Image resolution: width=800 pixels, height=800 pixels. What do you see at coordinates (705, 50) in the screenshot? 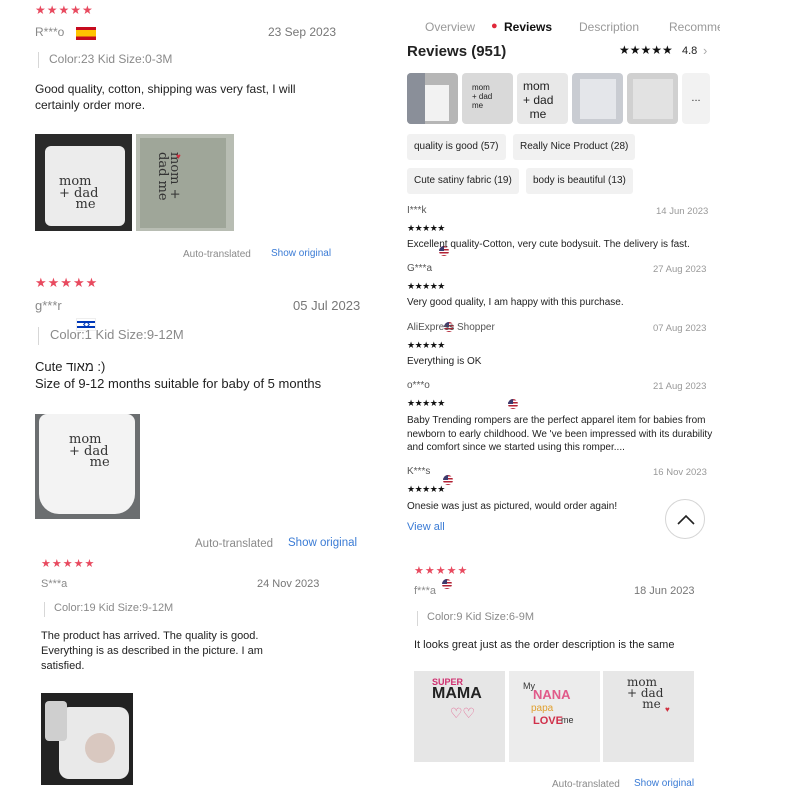
I see `chevron-right-icon: ›` at bounding box center [705, 50].